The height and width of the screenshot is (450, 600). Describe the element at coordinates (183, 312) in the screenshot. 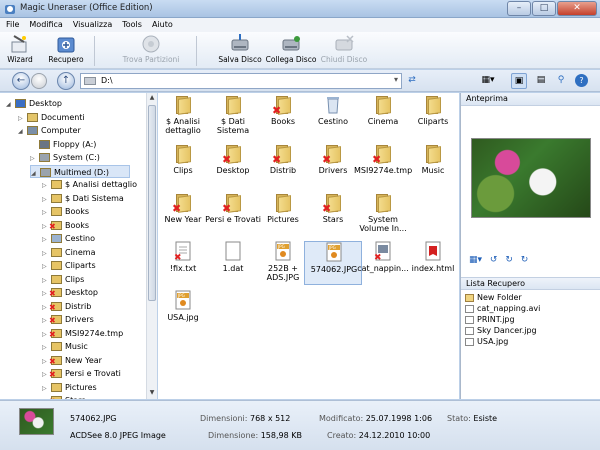

I see `file-item: JPG USA.jpg` at that location.